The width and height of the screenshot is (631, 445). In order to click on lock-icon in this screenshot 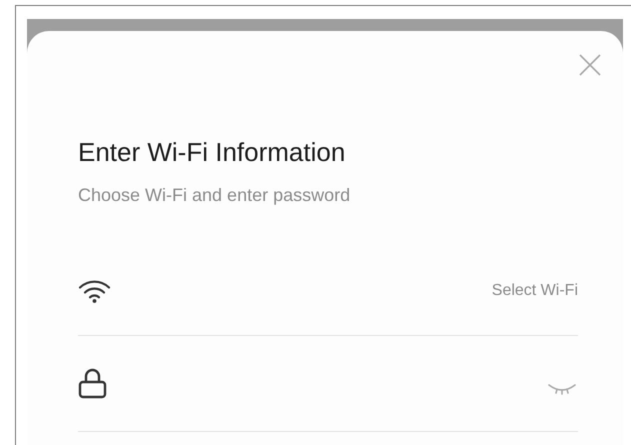, I will do `click(92, 383)`.